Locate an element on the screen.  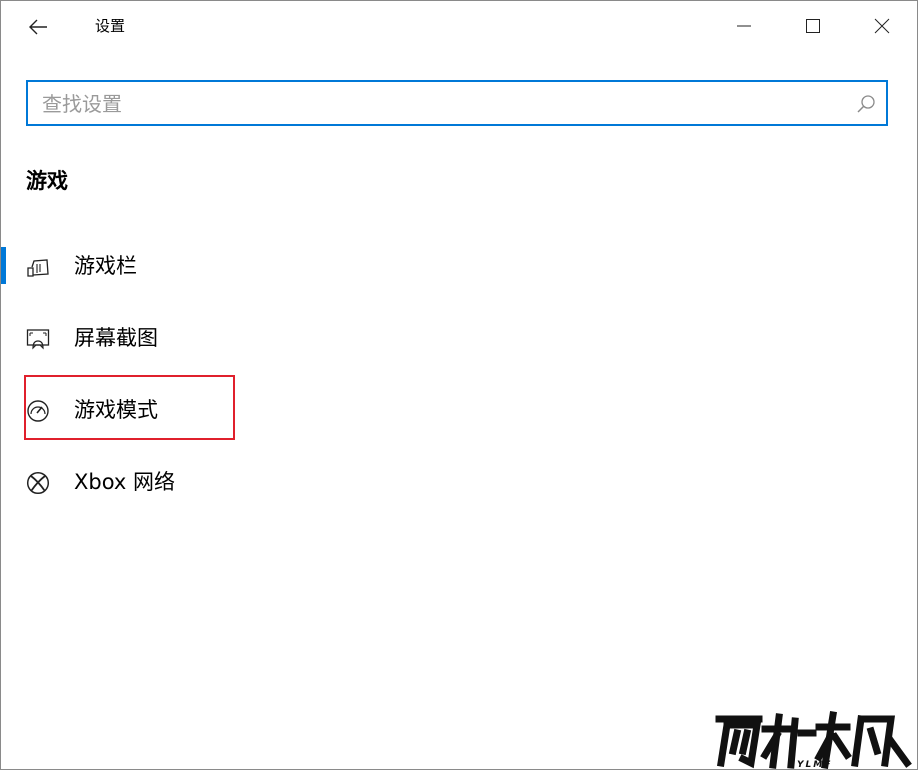
selected-indicator is located at coordinates (3, 265).